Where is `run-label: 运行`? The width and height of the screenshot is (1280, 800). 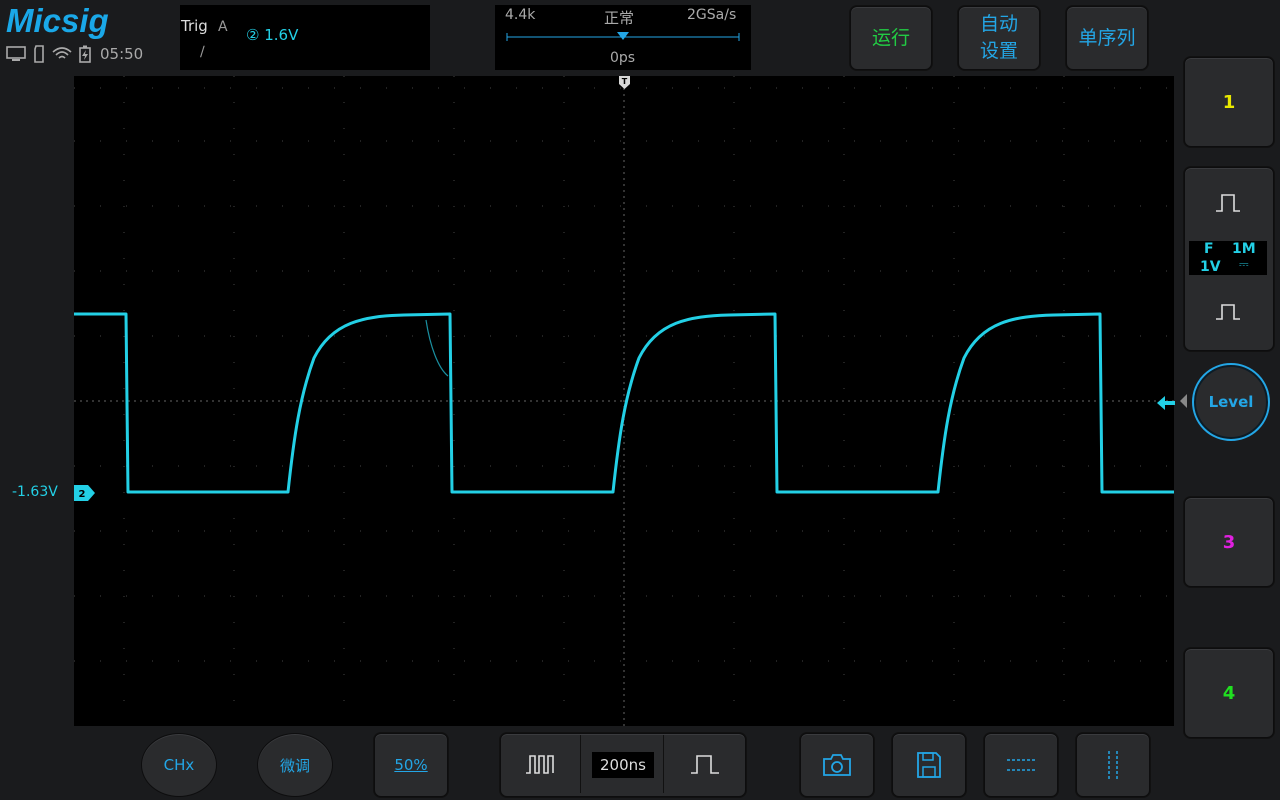
run-label: 运行 is located at coordinates (890, 37).